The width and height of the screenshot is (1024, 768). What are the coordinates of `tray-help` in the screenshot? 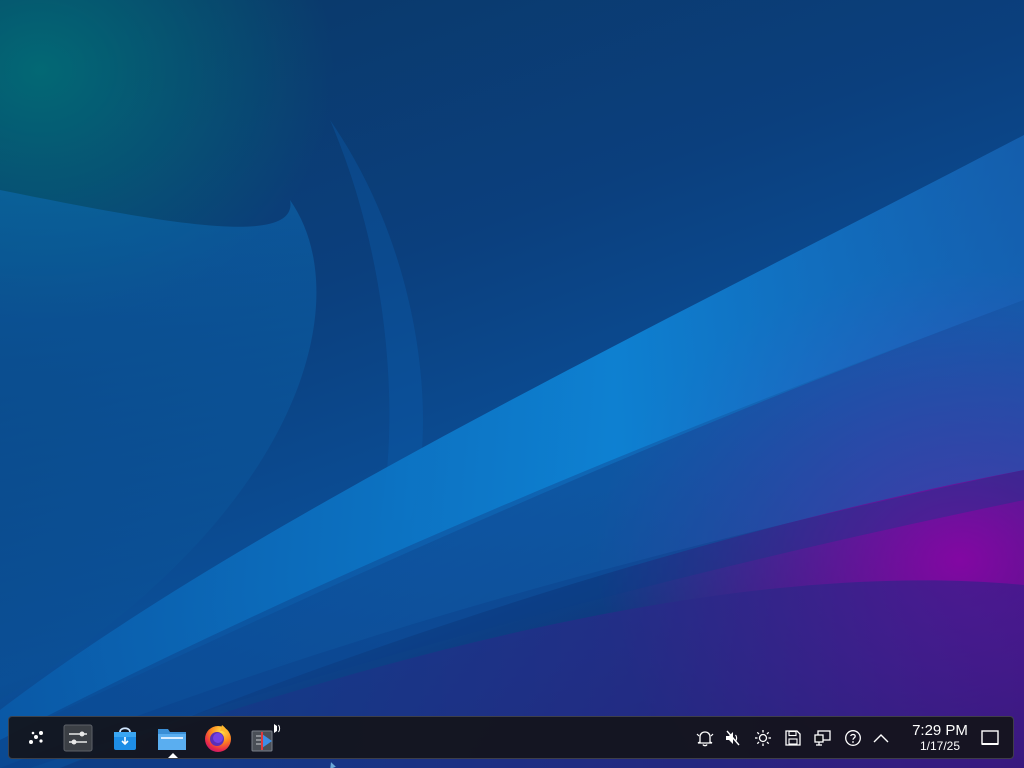 It's located at (853, 738).